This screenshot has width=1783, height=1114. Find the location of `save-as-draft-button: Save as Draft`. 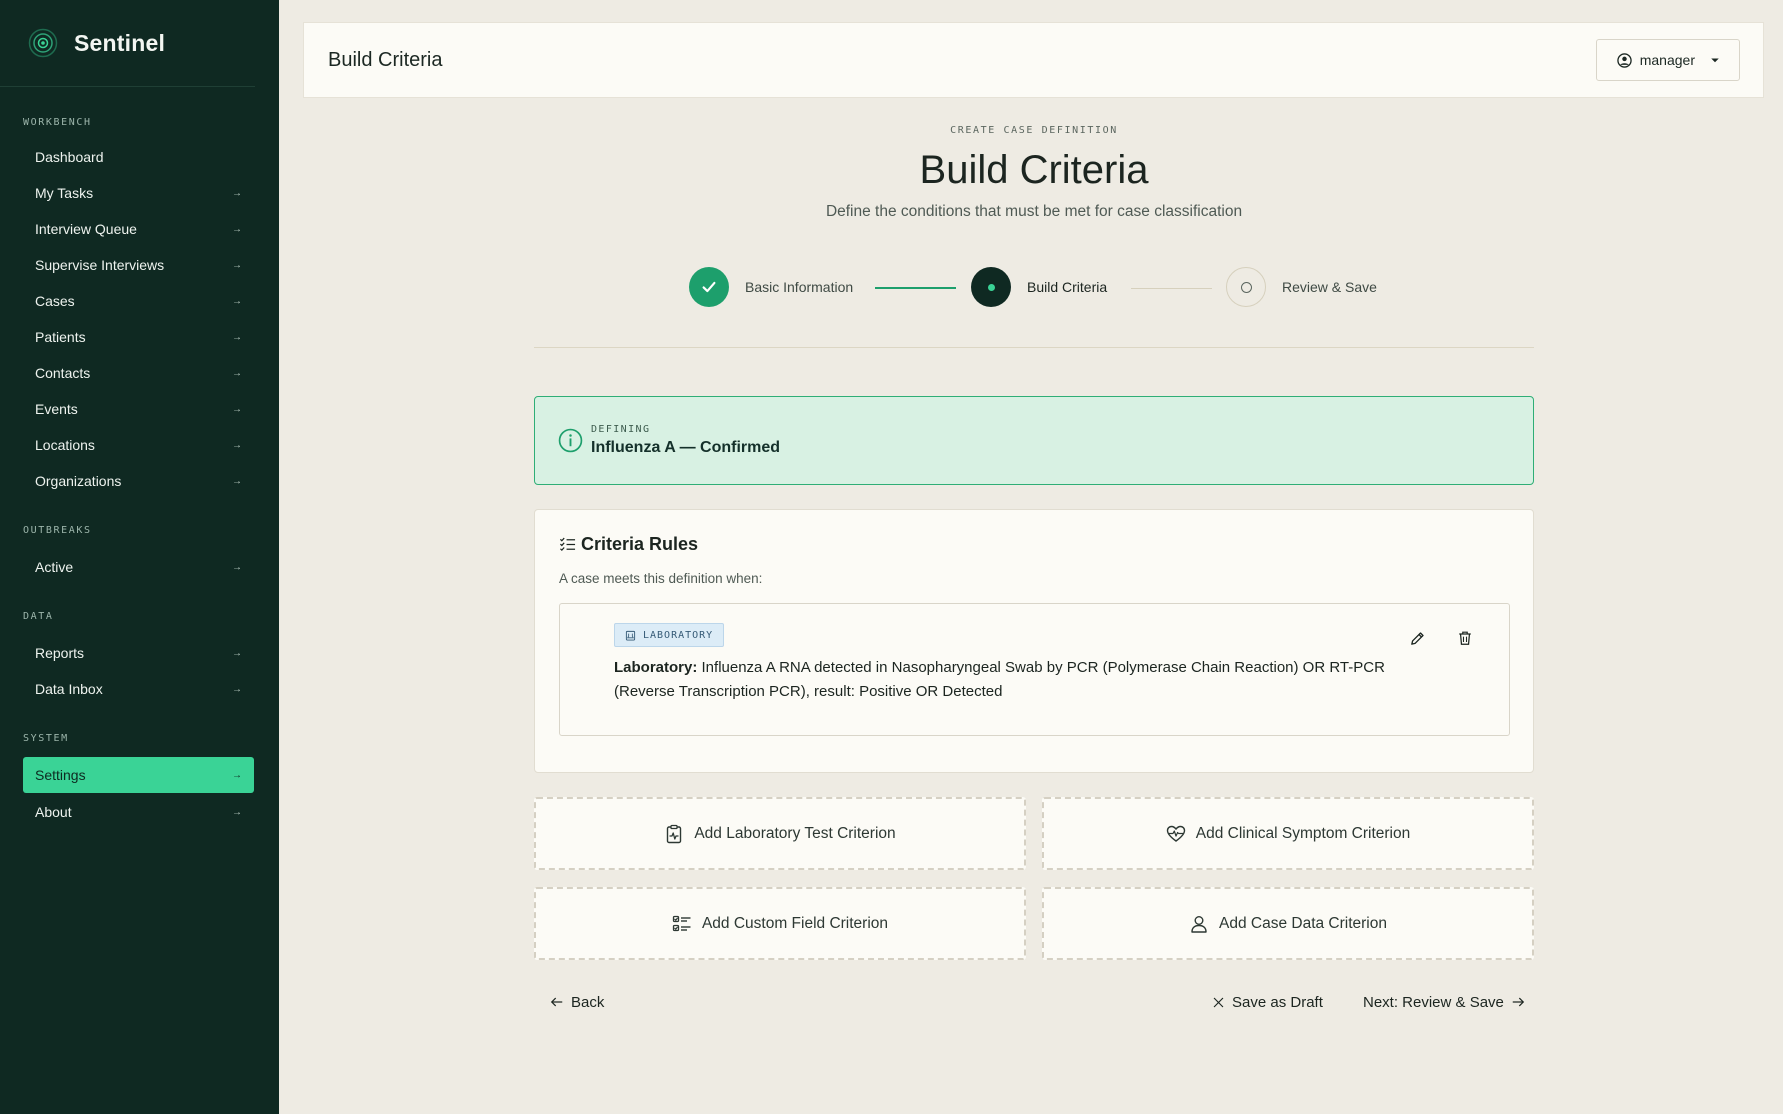

save-as-draft-button: Save as Draft is located at coordinates (1267, 1002).